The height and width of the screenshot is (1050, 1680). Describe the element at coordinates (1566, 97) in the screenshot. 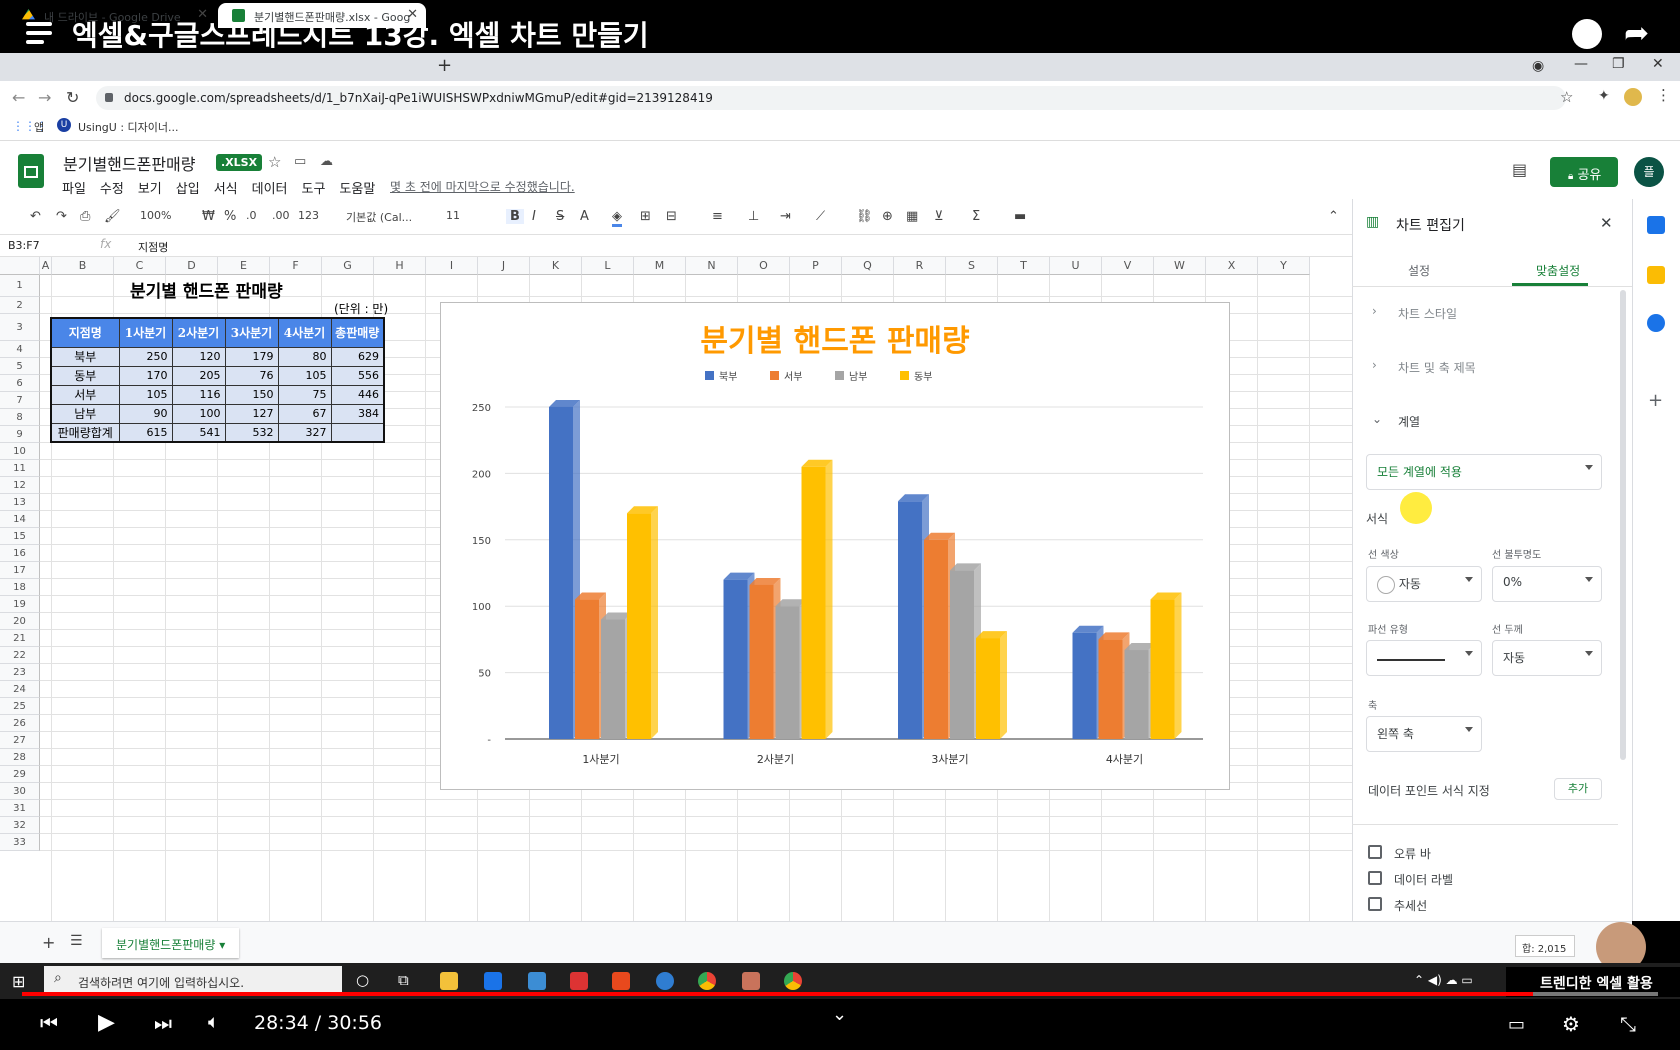

I see `bookmark-star-icon: ☆` at that location.